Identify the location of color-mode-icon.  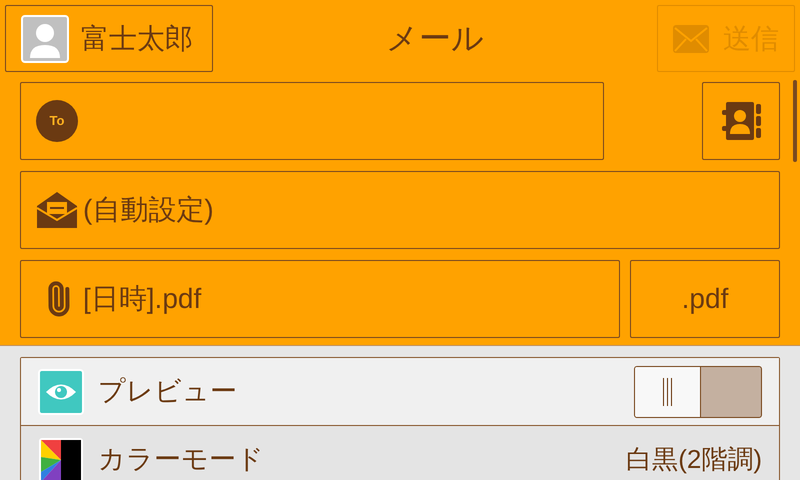
(61, 458).